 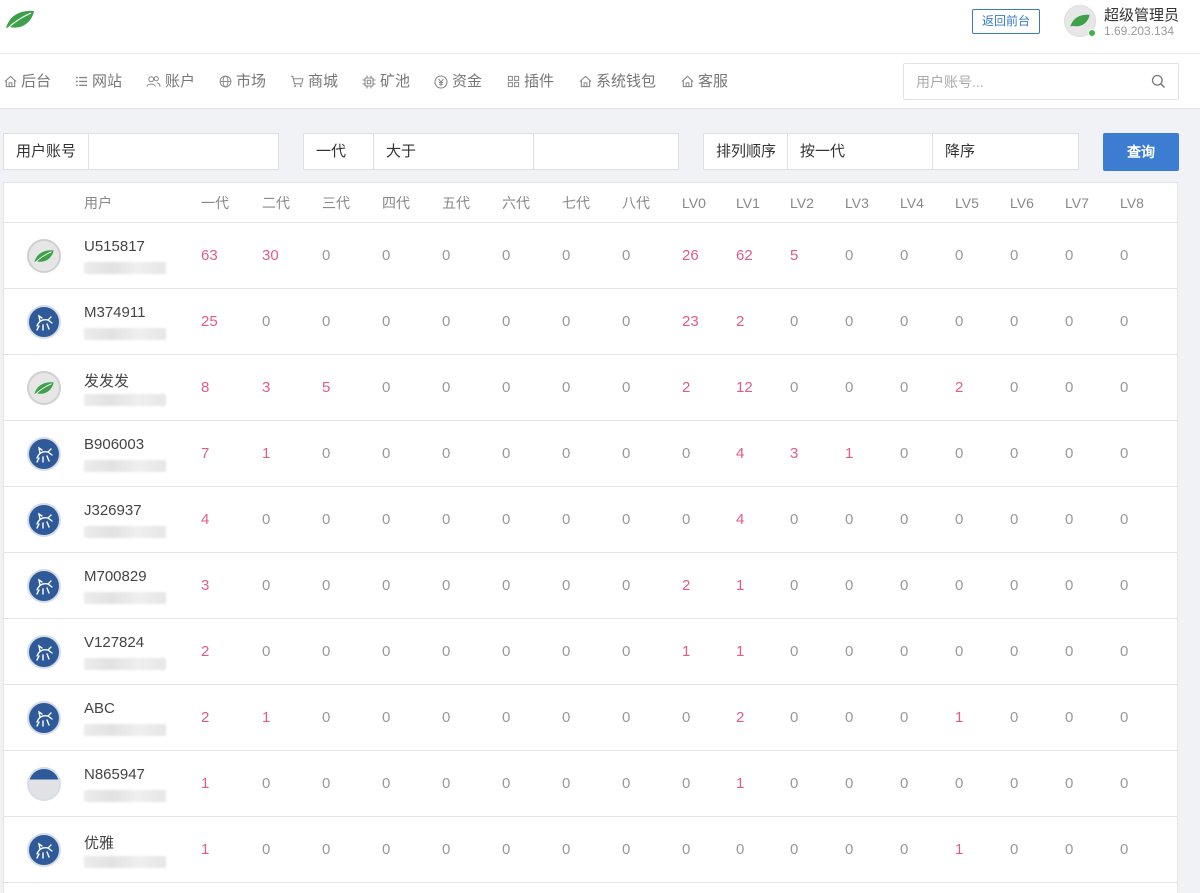 I want to click on count-cell: 8, so click(x=205, y=387).